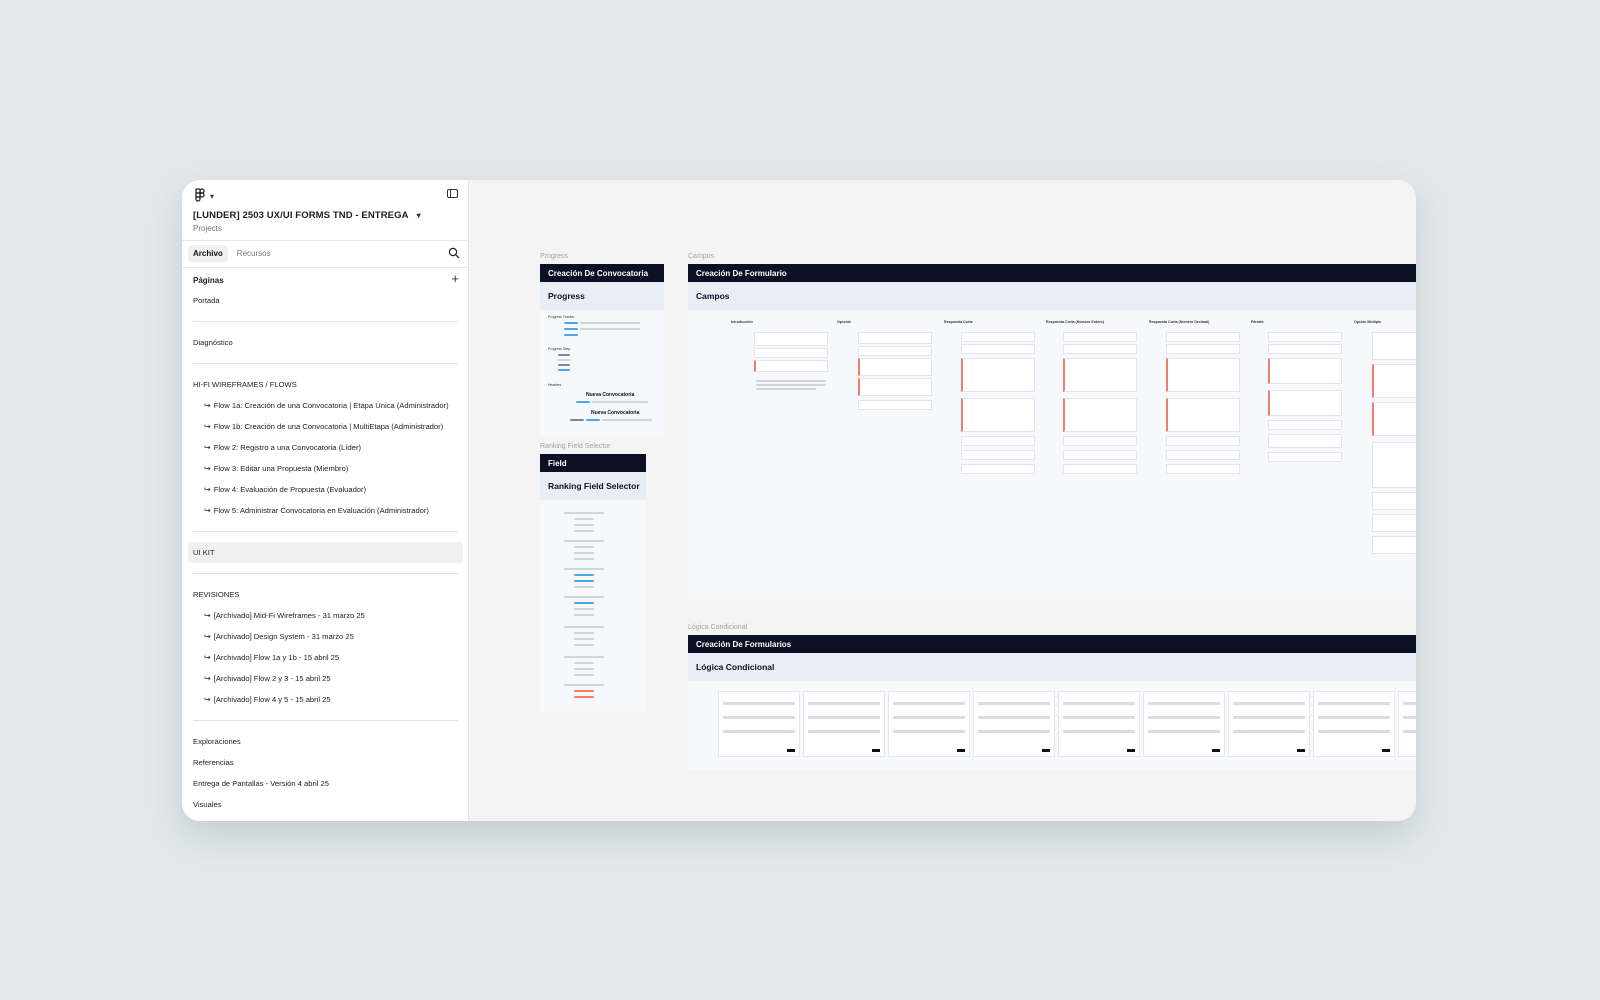  Describe the element at coordinates (325, 657) in the screenshot. I see `page-item-archived-flow-1: ↪ [Archivado] Flow 1a y 1b - 15 abril 25` at that location.